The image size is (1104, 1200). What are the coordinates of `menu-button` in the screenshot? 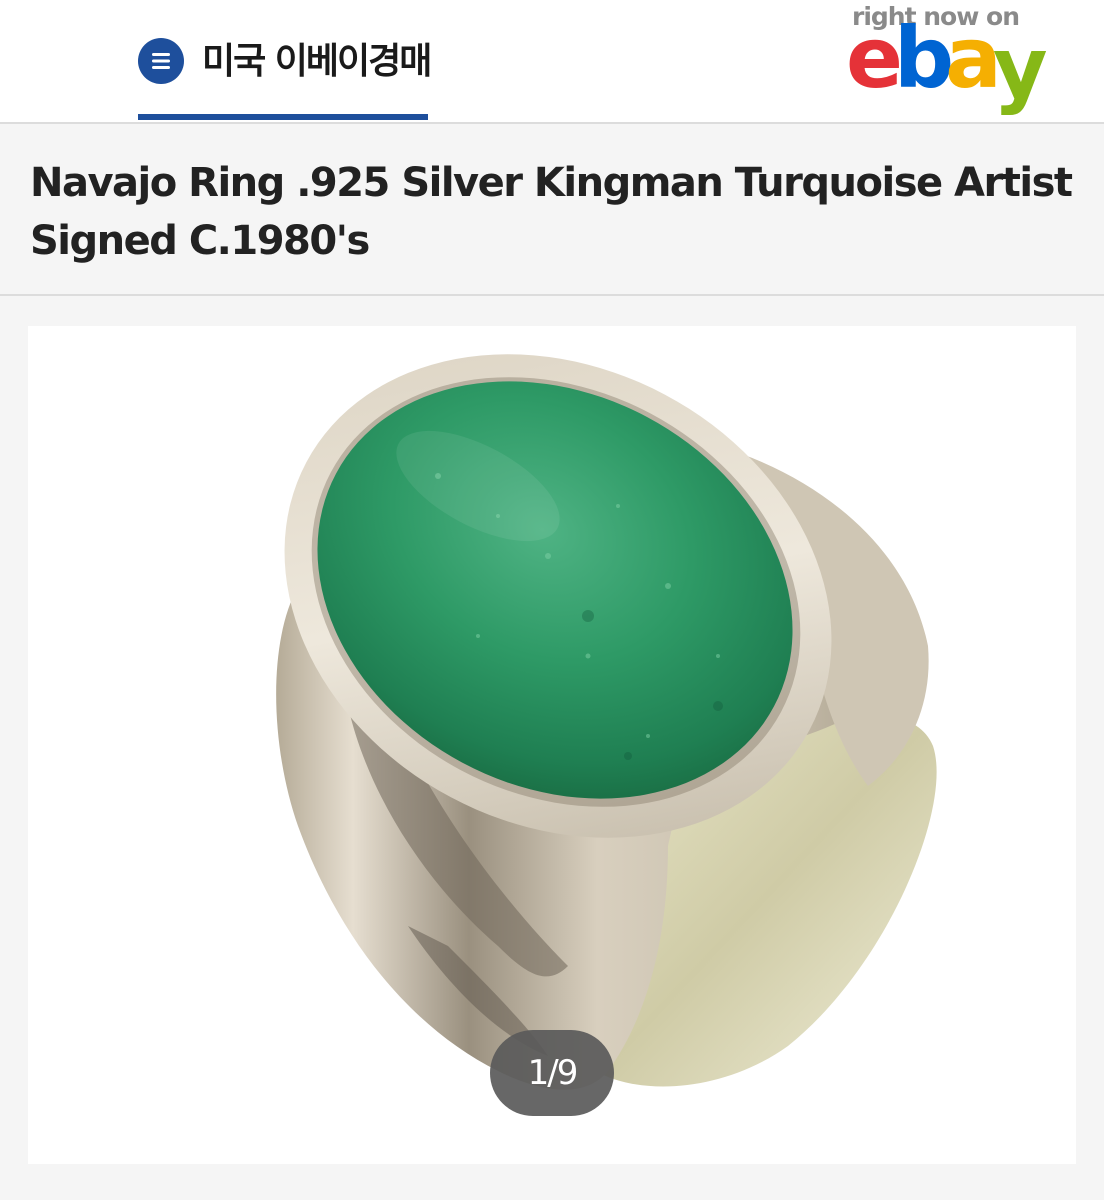 It's located at (161, 61).